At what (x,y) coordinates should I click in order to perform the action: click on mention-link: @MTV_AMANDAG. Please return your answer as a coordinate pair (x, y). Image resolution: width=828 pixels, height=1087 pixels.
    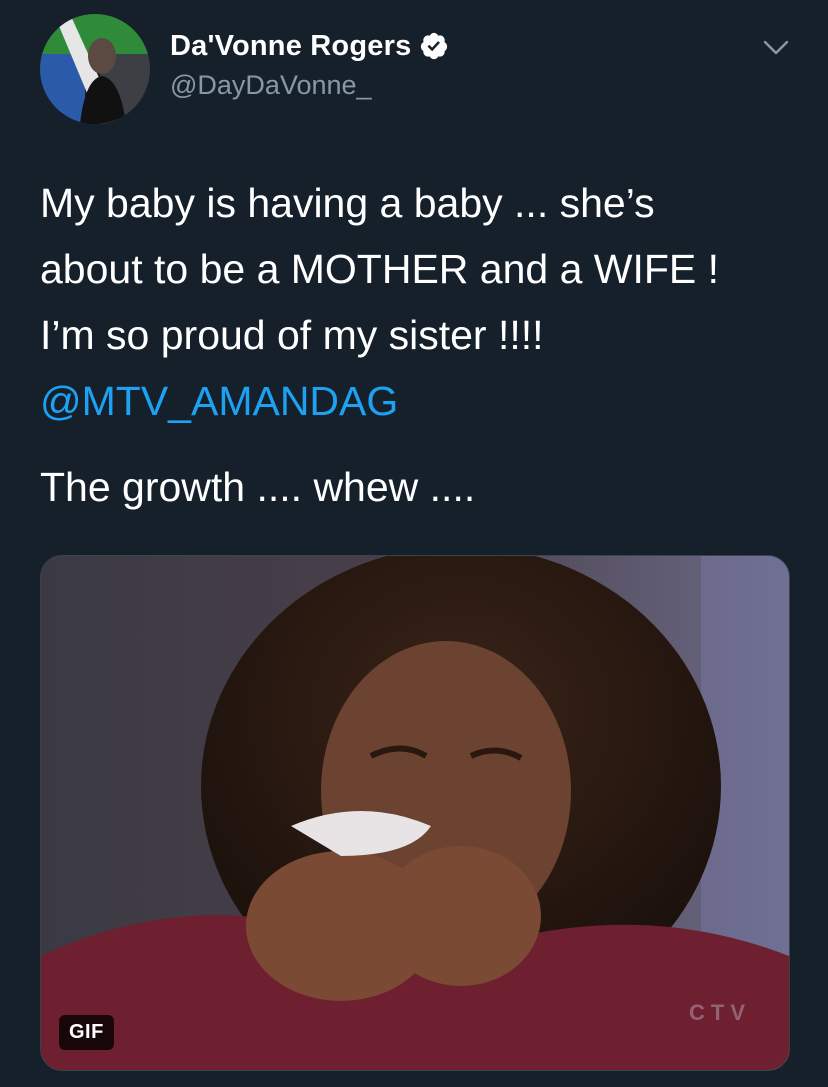
    Looking at the image, I should click on (420, 401).